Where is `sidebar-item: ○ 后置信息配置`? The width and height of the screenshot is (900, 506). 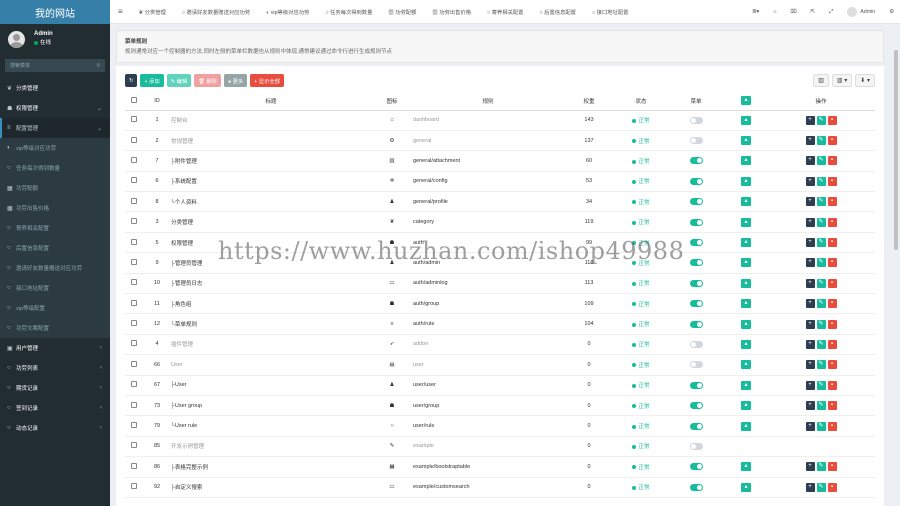 sidebar-item: ○ 后置信息配置 is located at coordinates (55, 248).